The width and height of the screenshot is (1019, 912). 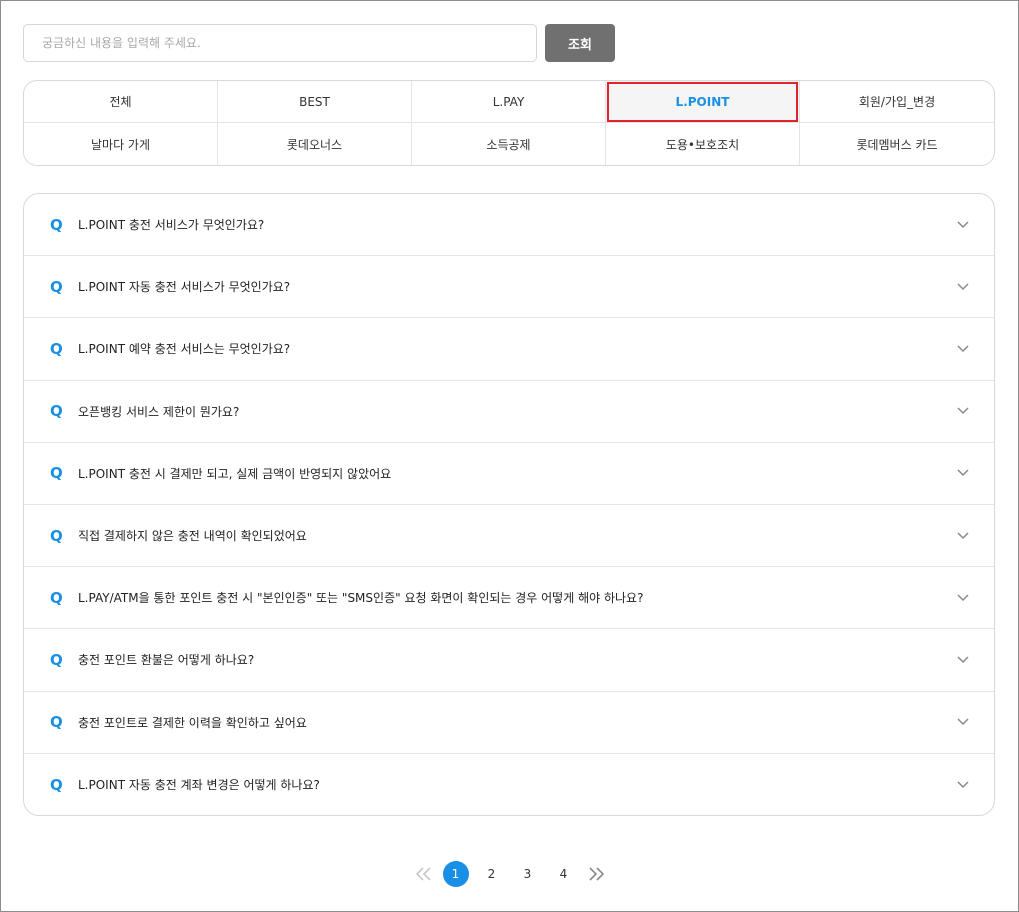 What do you see at coordinates (509, 474) in the screenshot?
I see `faq-item: Q L.POINT 충전 시 결제만 되고, 실제 금액이 반영되지 않았어요` at bounding box center [509, 474].